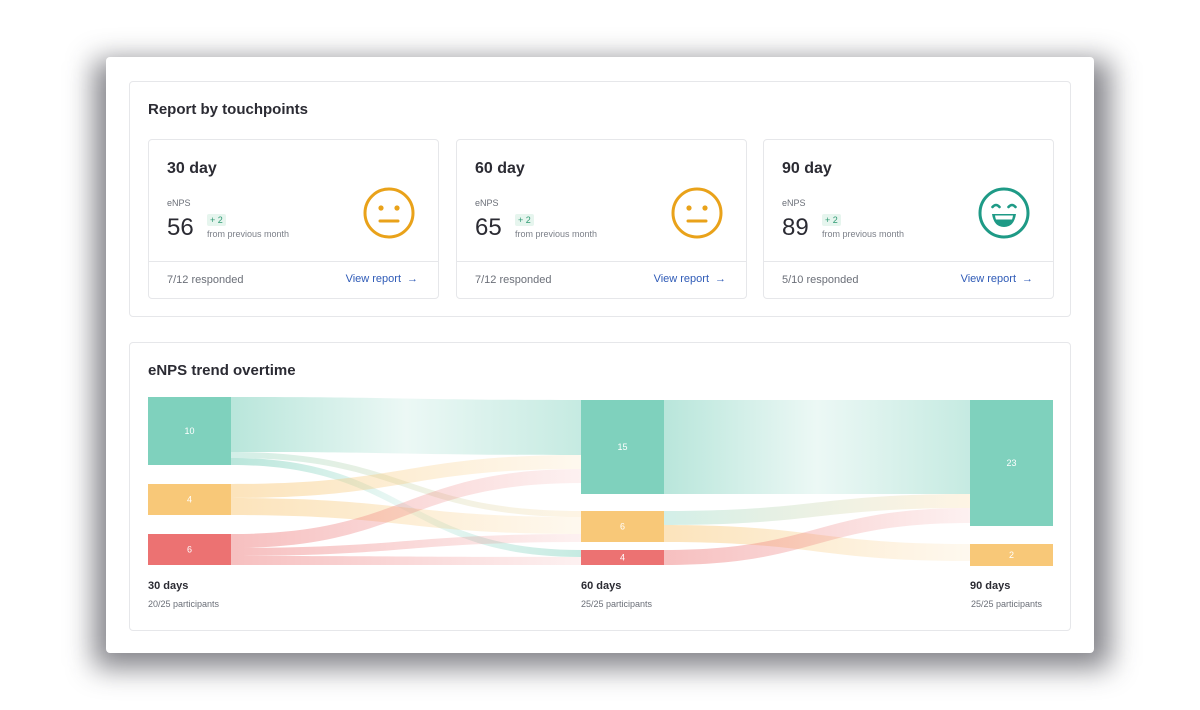 This screenshot has height=710, width=1200. I want to click on sankey-node-label: 15, so click(622, 447).